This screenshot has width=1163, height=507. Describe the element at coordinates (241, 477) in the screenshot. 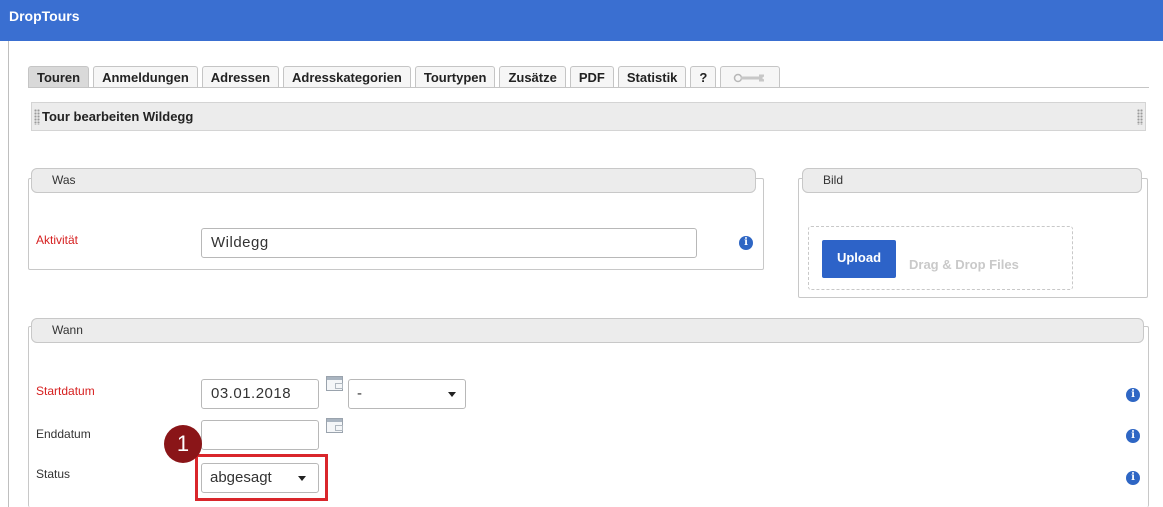

I see `status-value: abgesagt` at that location.